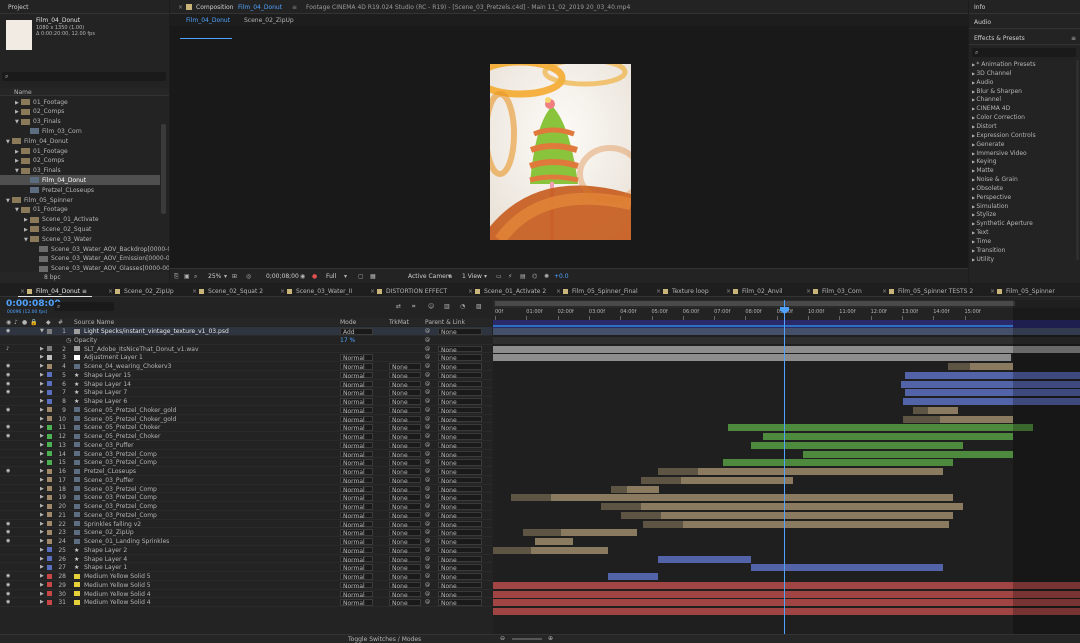 Image resolution: width=1080 pixels, height=643 pixels. Describe the element at coordinates (510, 276) in the screenshot. I see `fast-preview-icon: ⚡` at that location.